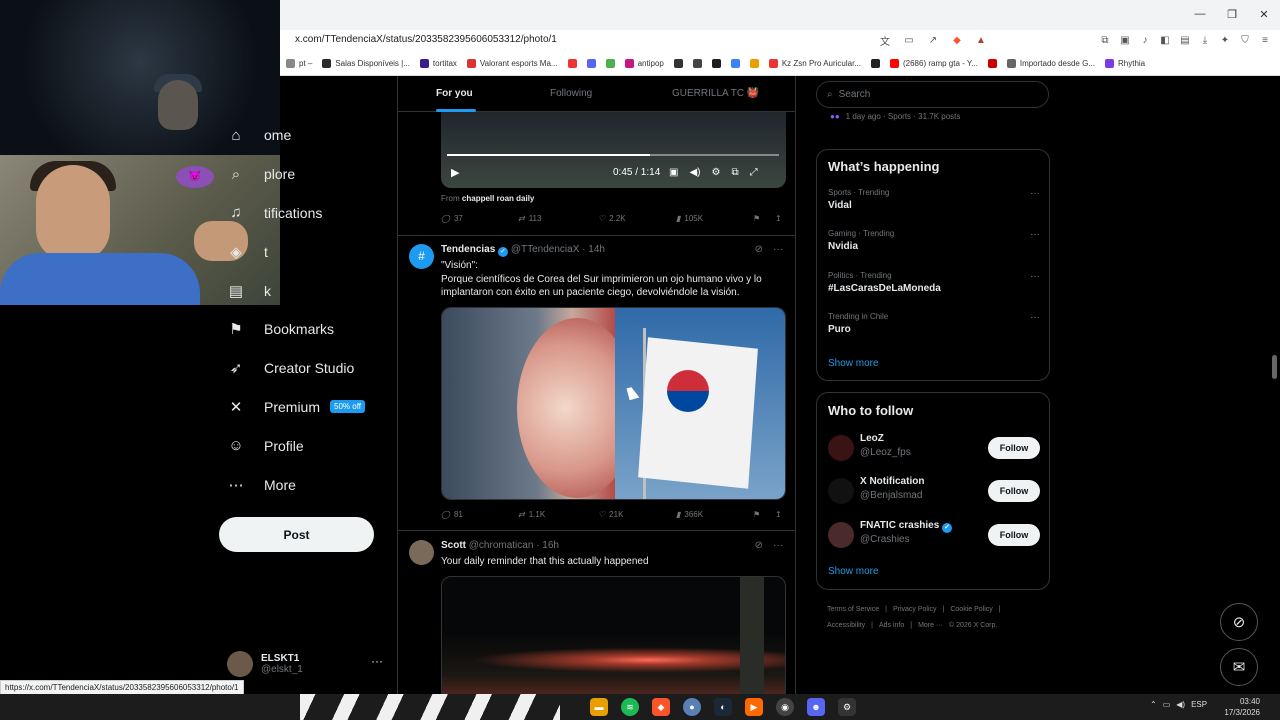 This screenshot has height=720, width=1280. Describe the element at coordinates (689, 218) in the screenshot. I see `views-button: ▮ 105K` at that location.